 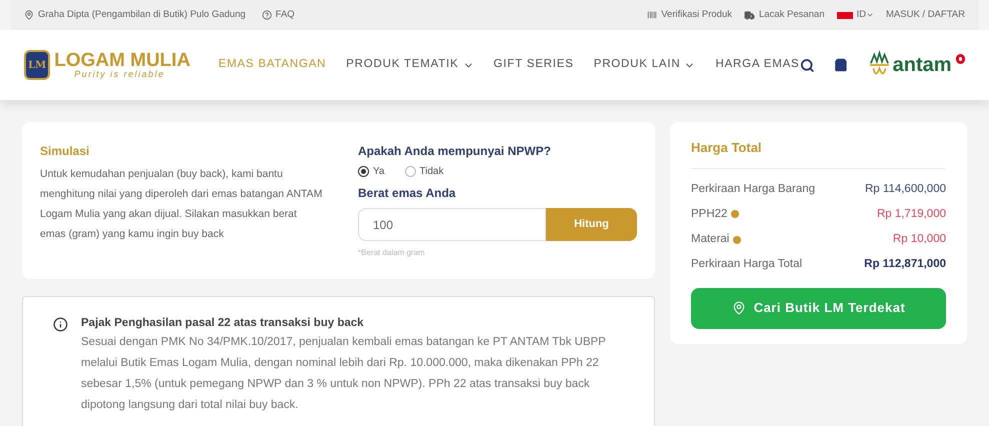 I want to click on truck-icon, so click(x=749, y=15).